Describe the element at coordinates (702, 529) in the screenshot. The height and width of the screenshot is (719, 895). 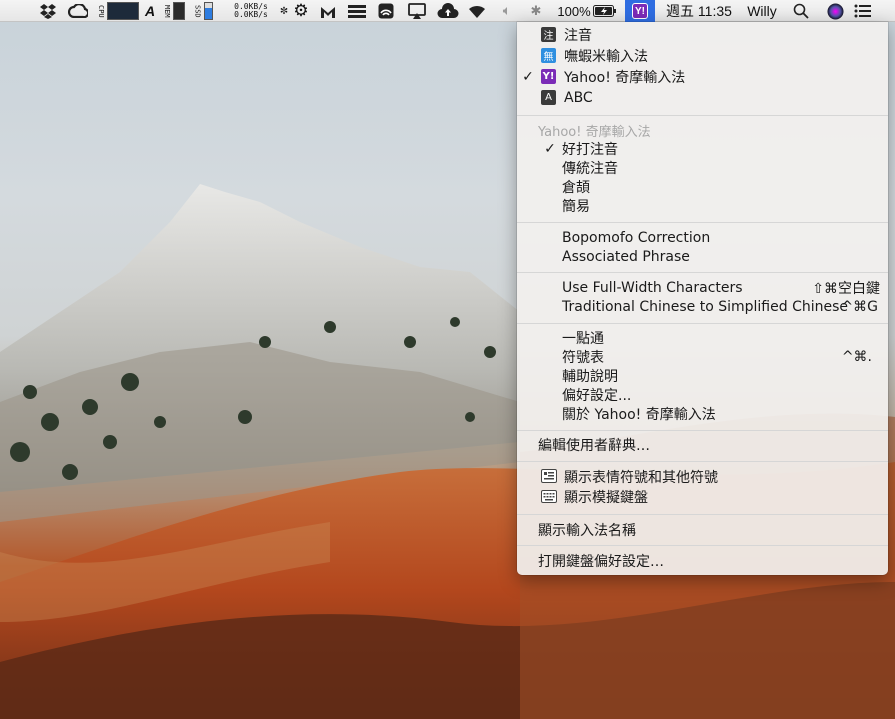
I see `menu-item-show-name: 顯示輸入法名稱` at that location.